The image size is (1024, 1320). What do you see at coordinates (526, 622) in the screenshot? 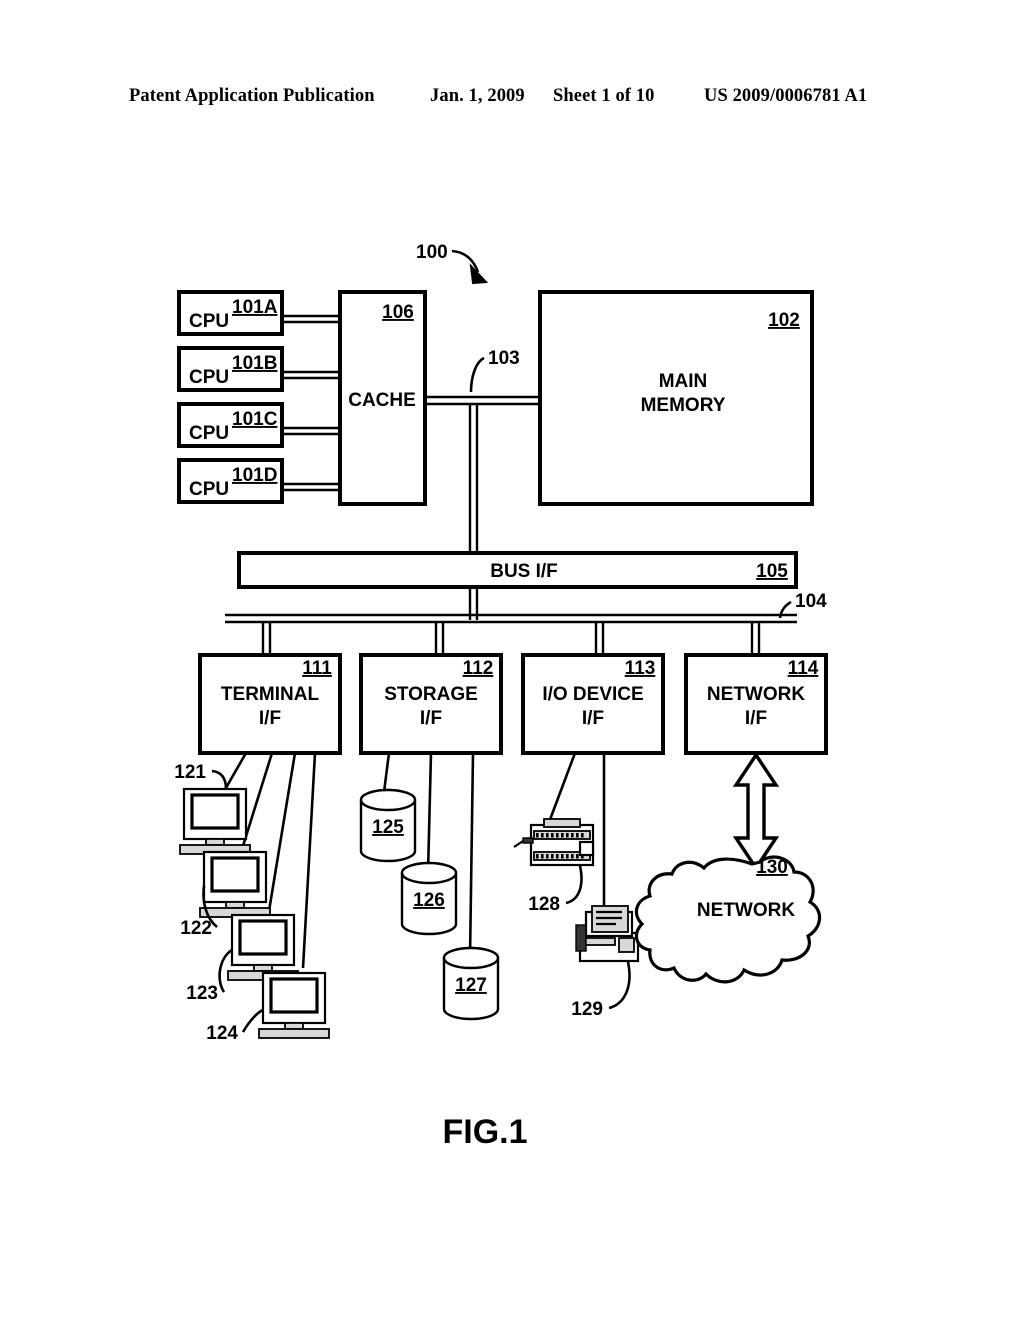
I see `io-bus-104: 104` at bounding box center [526, 622].